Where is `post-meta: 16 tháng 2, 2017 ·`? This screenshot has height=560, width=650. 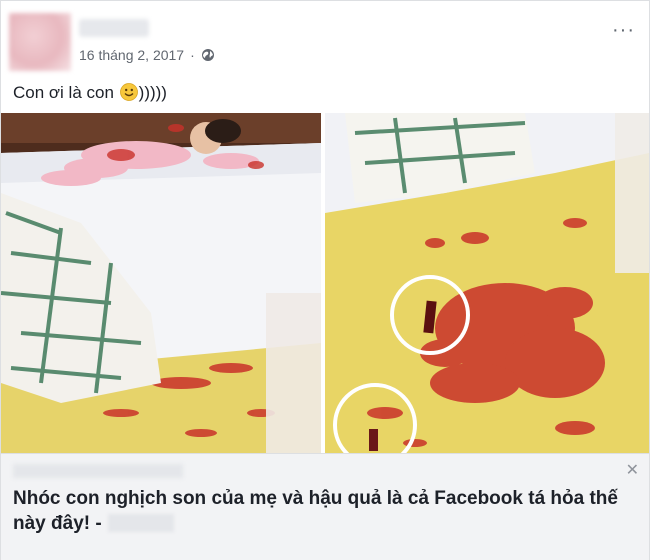 post-meta: 16 tháng 2, 2017 · is located at coordinates (147, 55).